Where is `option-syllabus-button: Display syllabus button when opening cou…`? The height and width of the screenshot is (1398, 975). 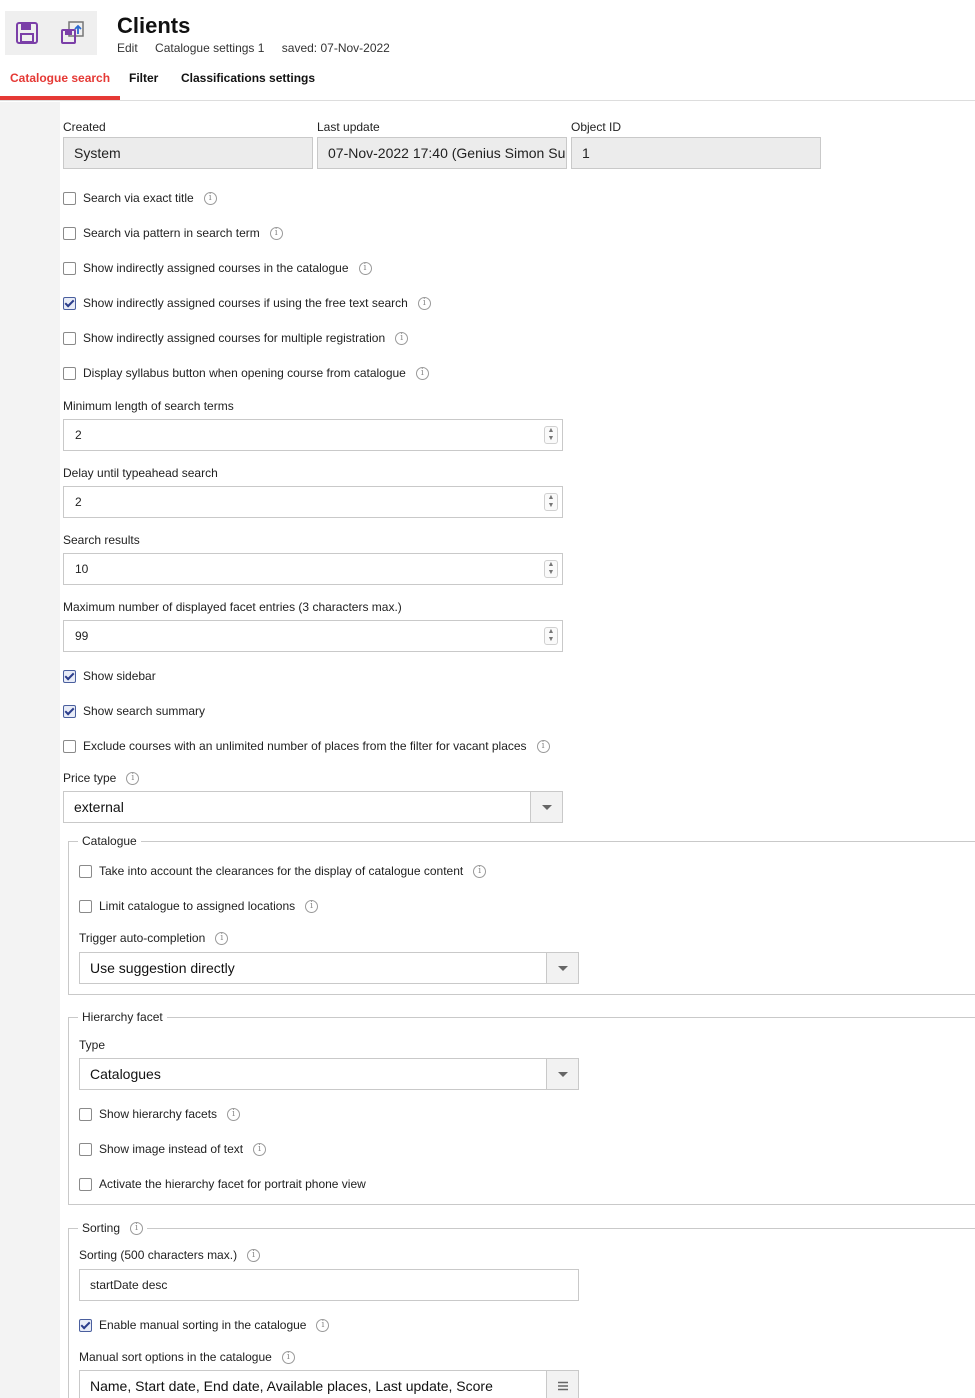 option-syllabus-button: Display syllabus button when opening cou… is located at coordinates (246, 373).